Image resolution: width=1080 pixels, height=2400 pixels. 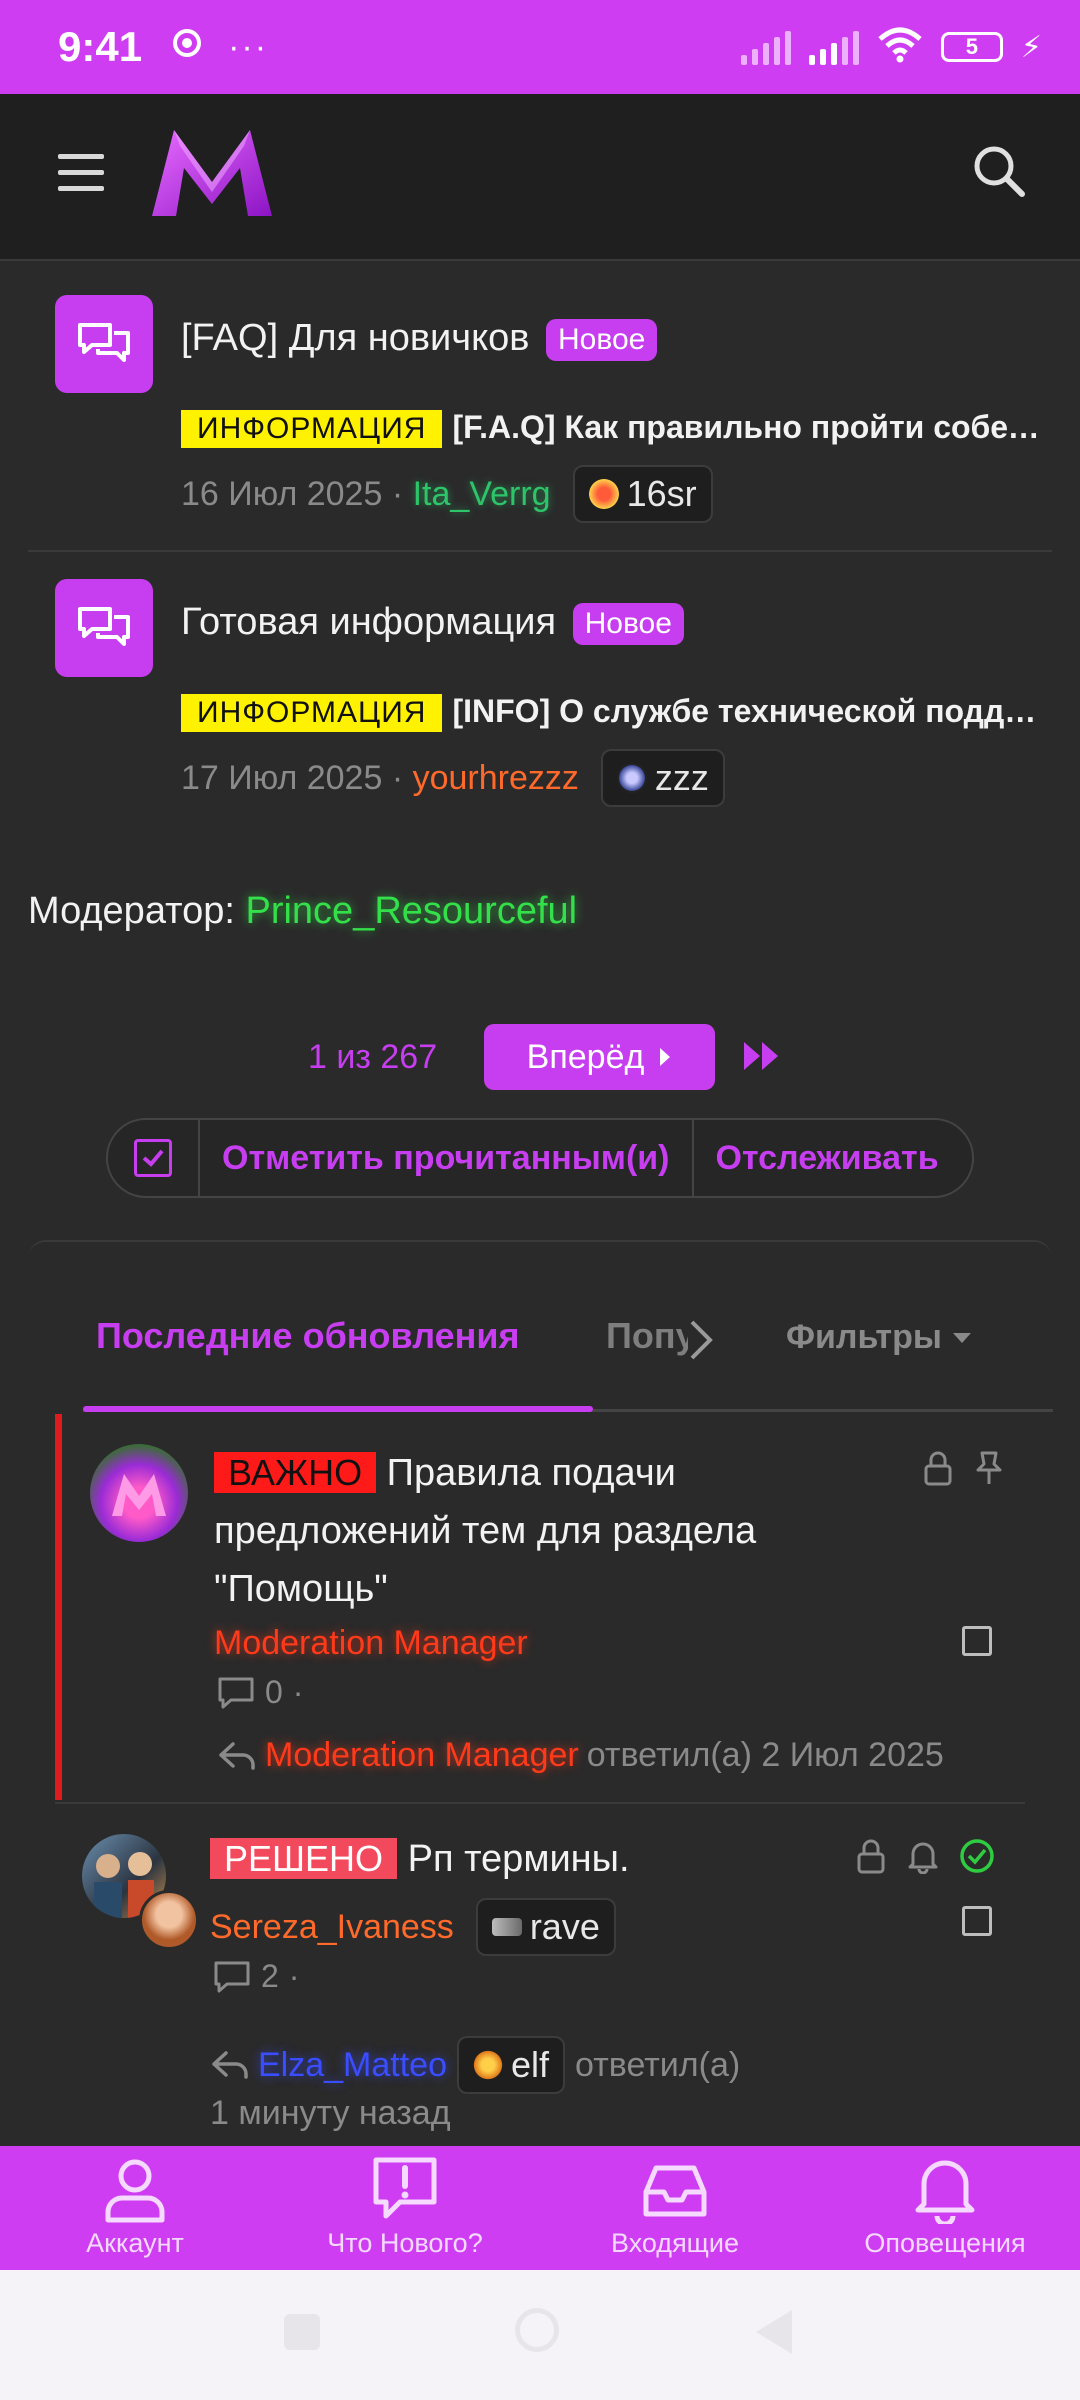 What do you see at coordinates (506, 1927) in the screenshot?
I see `car-icon` at bounding box center [506, 1927].